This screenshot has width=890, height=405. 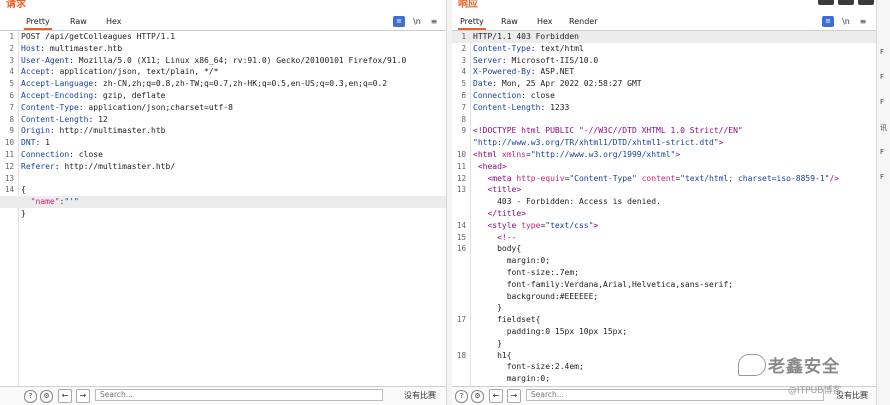 I want to click on code-line: 10 DNT: 1, so click(x=223, y=143).